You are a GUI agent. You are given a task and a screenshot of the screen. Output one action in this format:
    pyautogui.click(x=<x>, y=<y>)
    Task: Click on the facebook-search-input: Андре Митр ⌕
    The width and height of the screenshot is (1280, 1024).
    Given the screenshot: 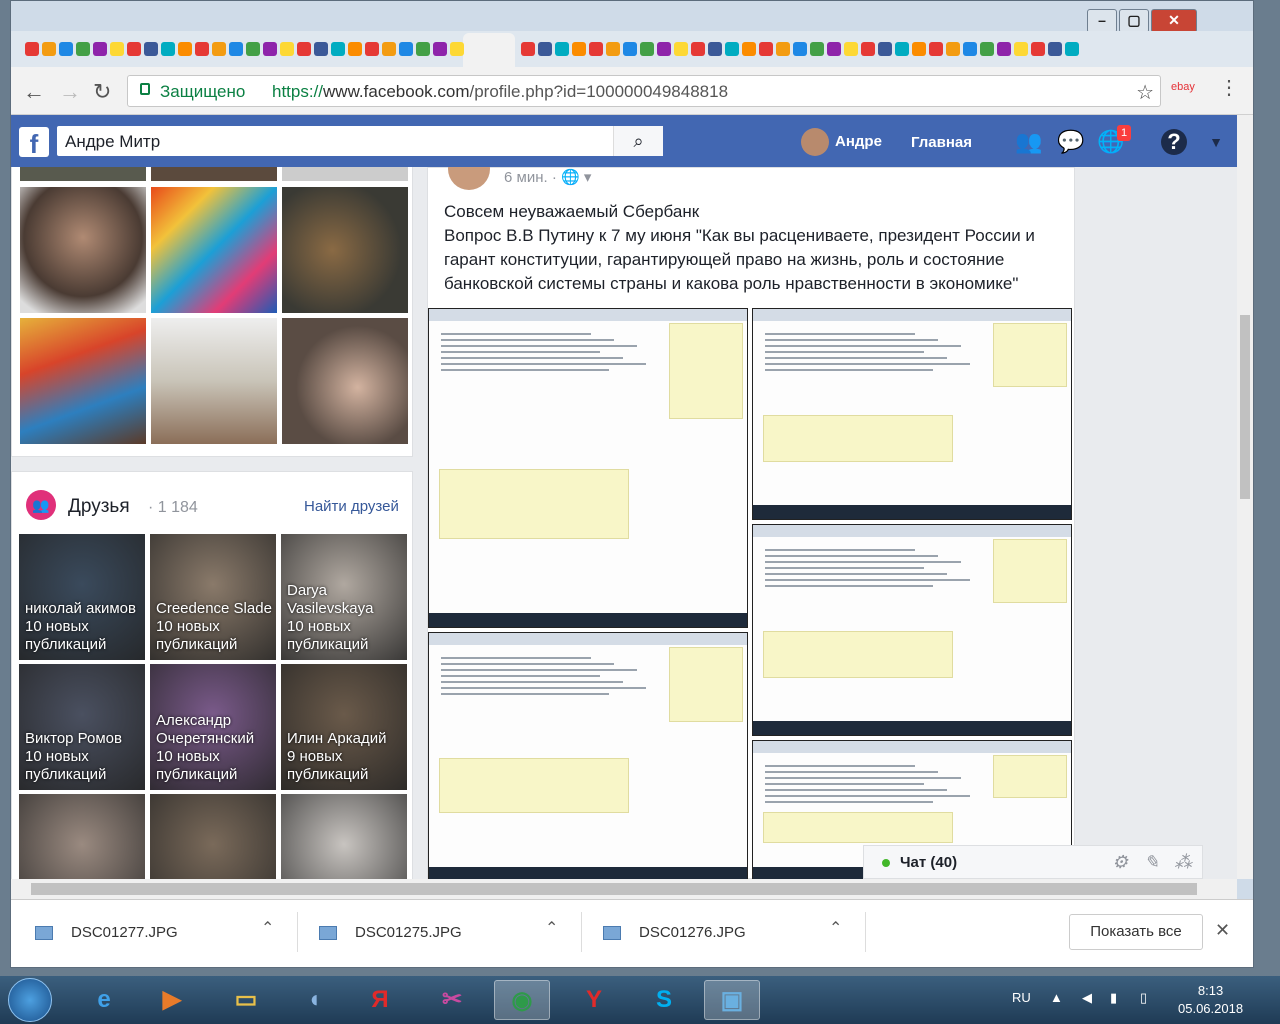 What is the action you would take?
    pyautogui.click(x=360, y=141)
    